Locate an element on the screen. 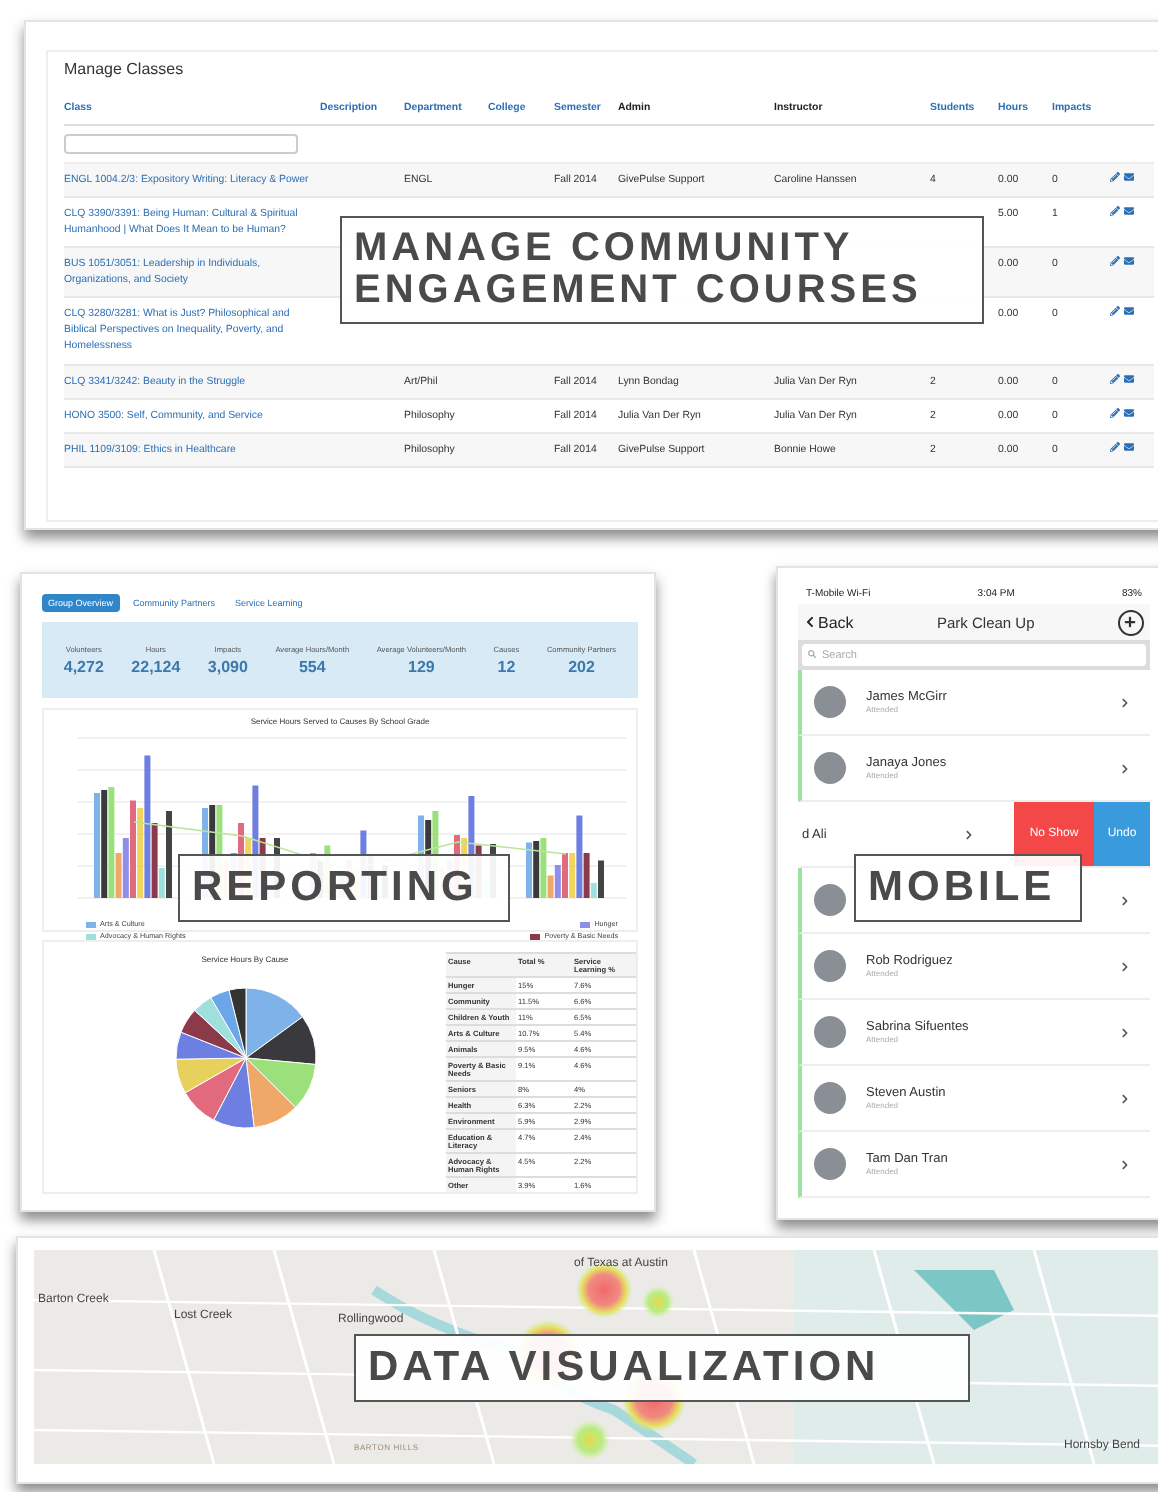 The height and width of the screenshot is (1492, 1158). stat-value: 3,090 is located at coordinates (227, 666).